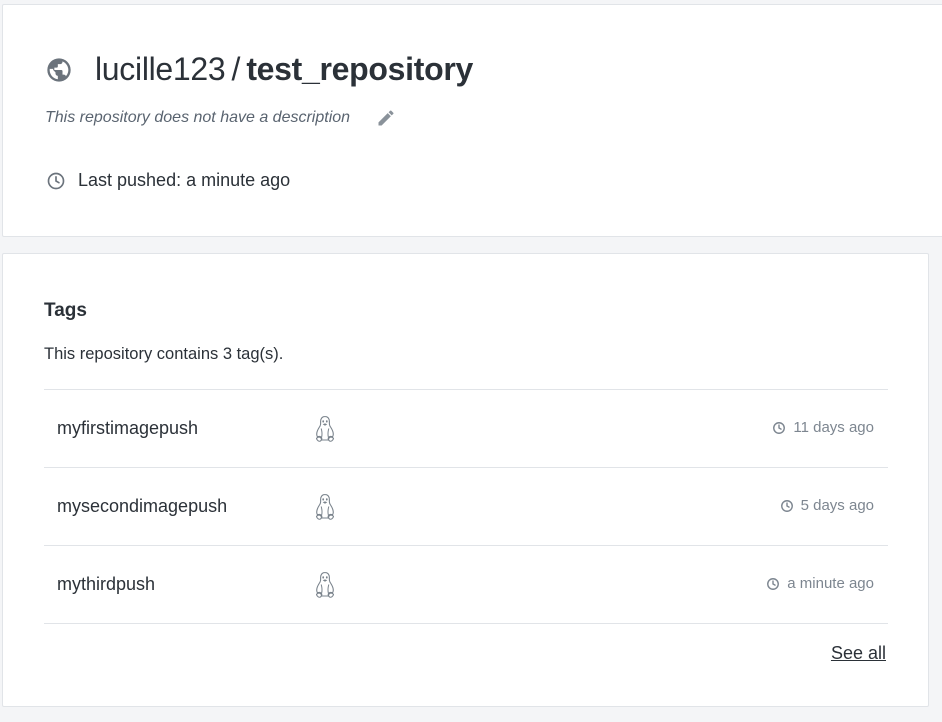  I want to click on tag-time-text: 5 days ago, so click(837, 505).